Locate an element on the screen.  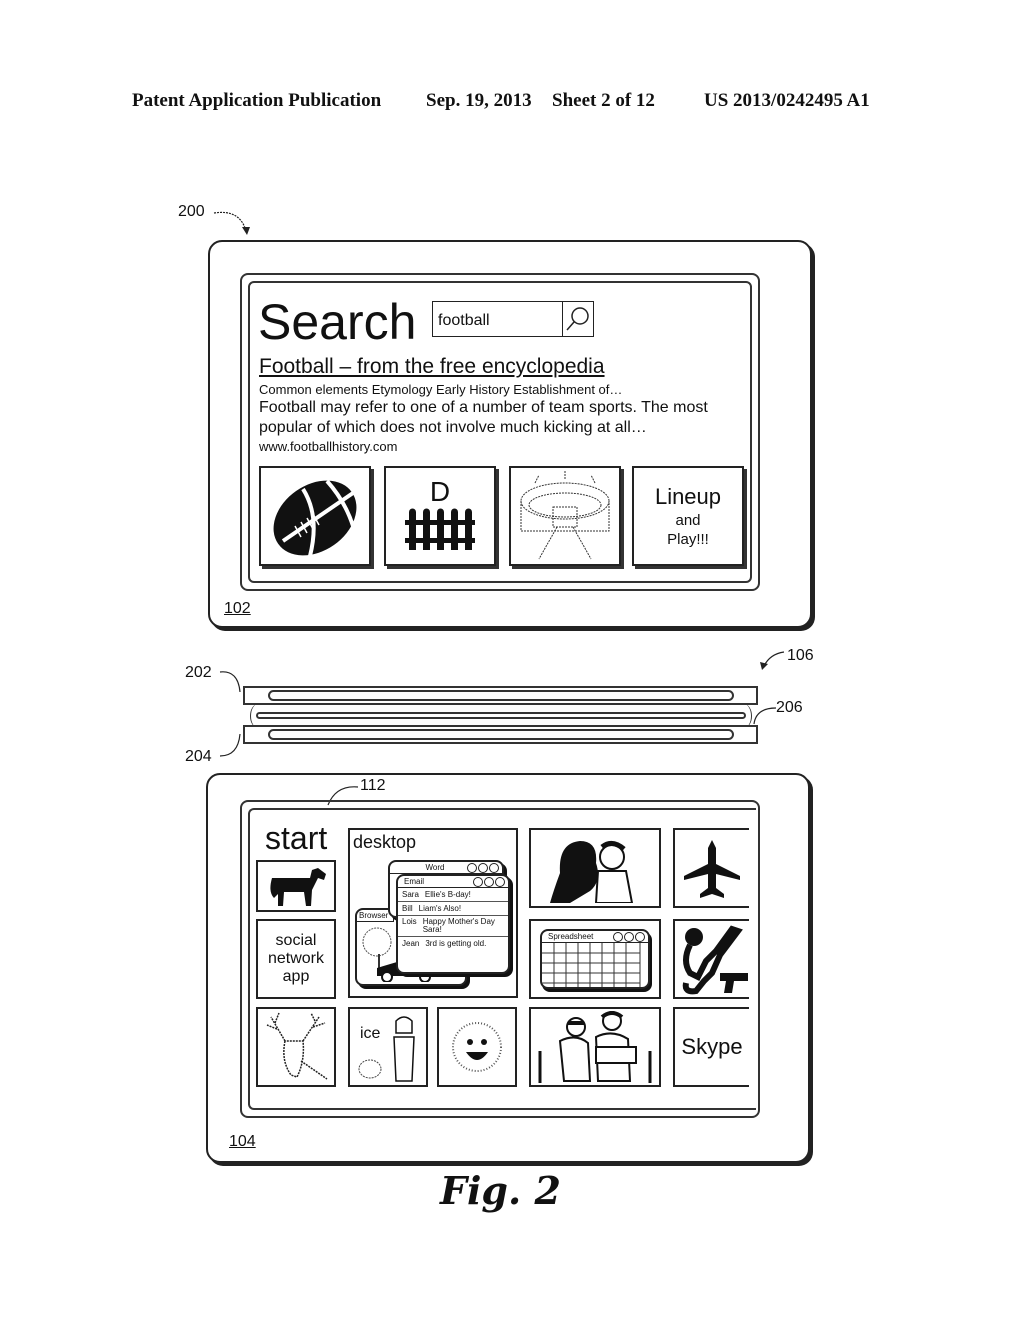
tile-dog is located at coordinates (296, 886).